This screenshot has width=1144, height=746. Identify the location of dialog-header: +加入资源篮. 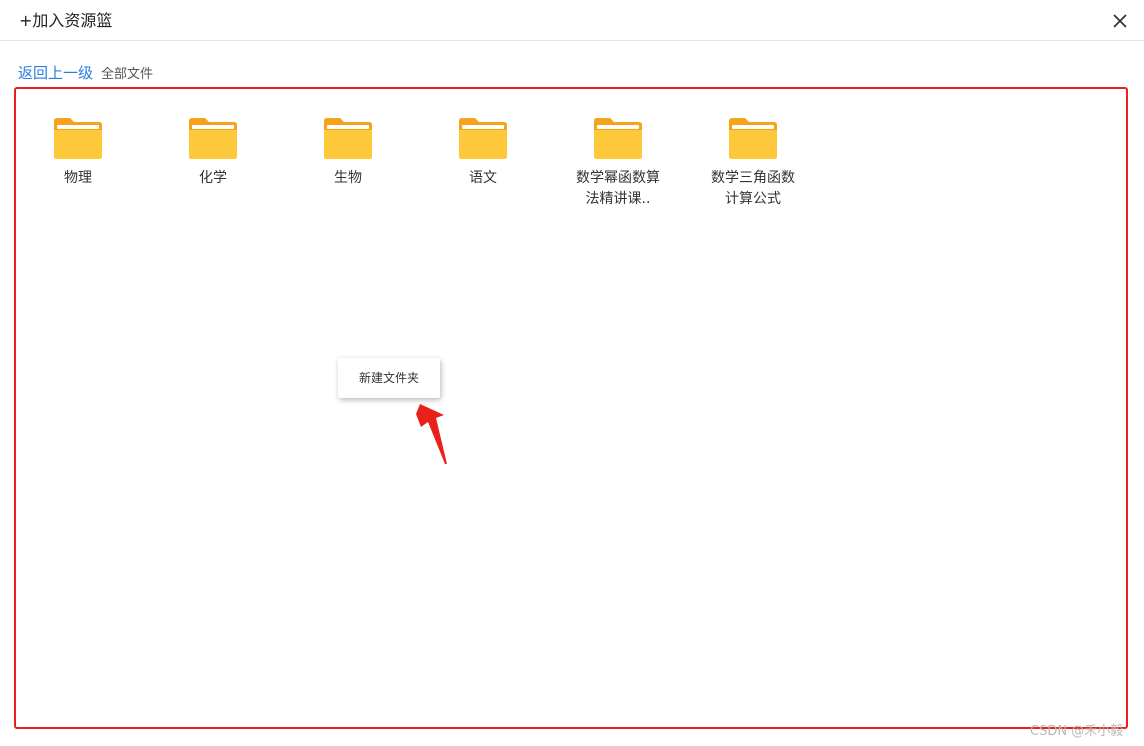
(572, 20).